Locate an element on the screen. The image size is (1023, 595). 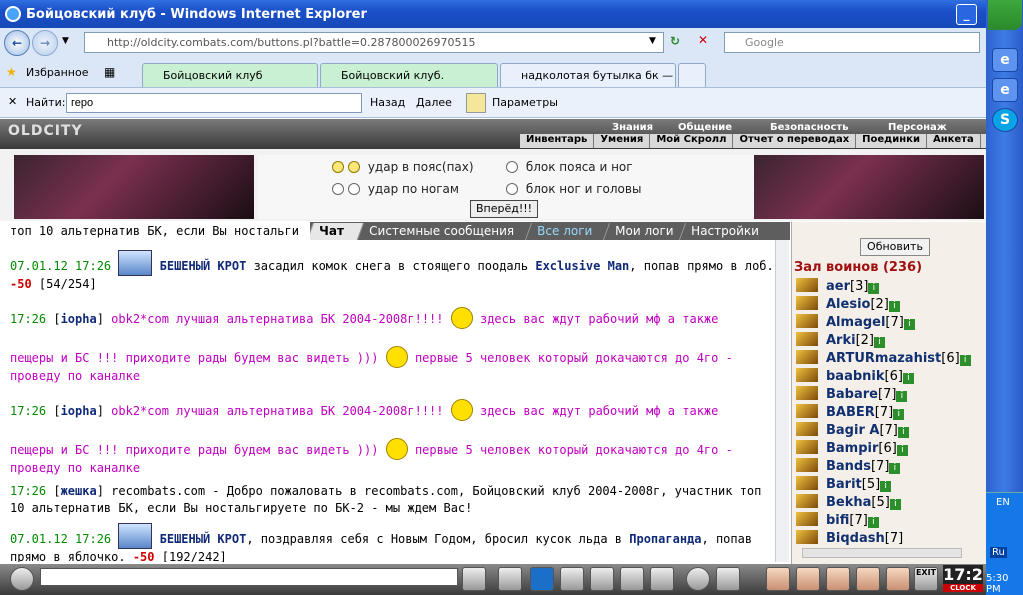
attack-option-1: удар в пояс(пах) is located at coordinates (403, 167).